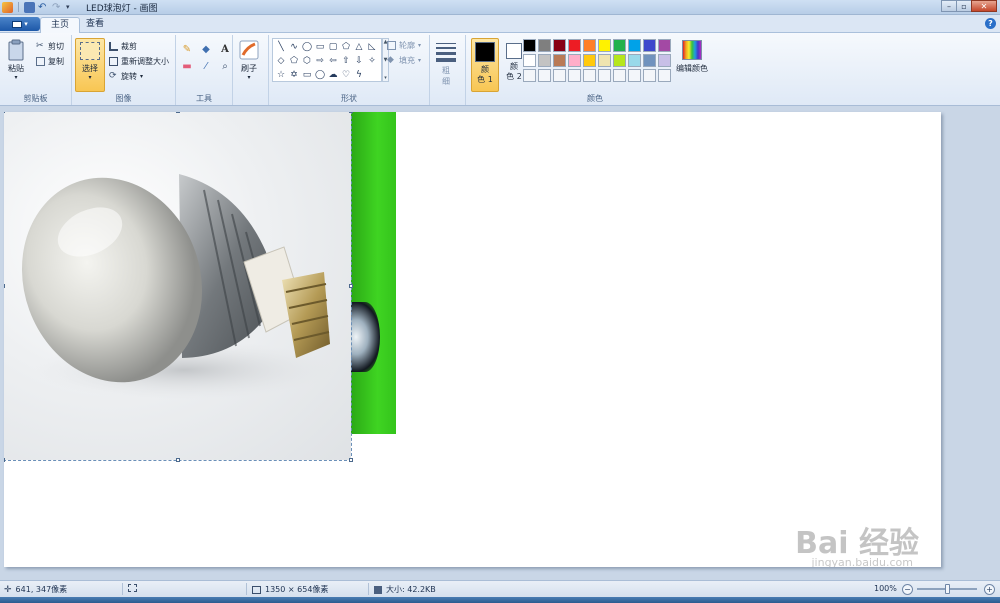 This screenshot has width=1000, height=603. What do you see at coordinates (372, 47) in the screenshot?
I see `right-triangle-shape-icon: ◺` at bounding box center [372, 47].